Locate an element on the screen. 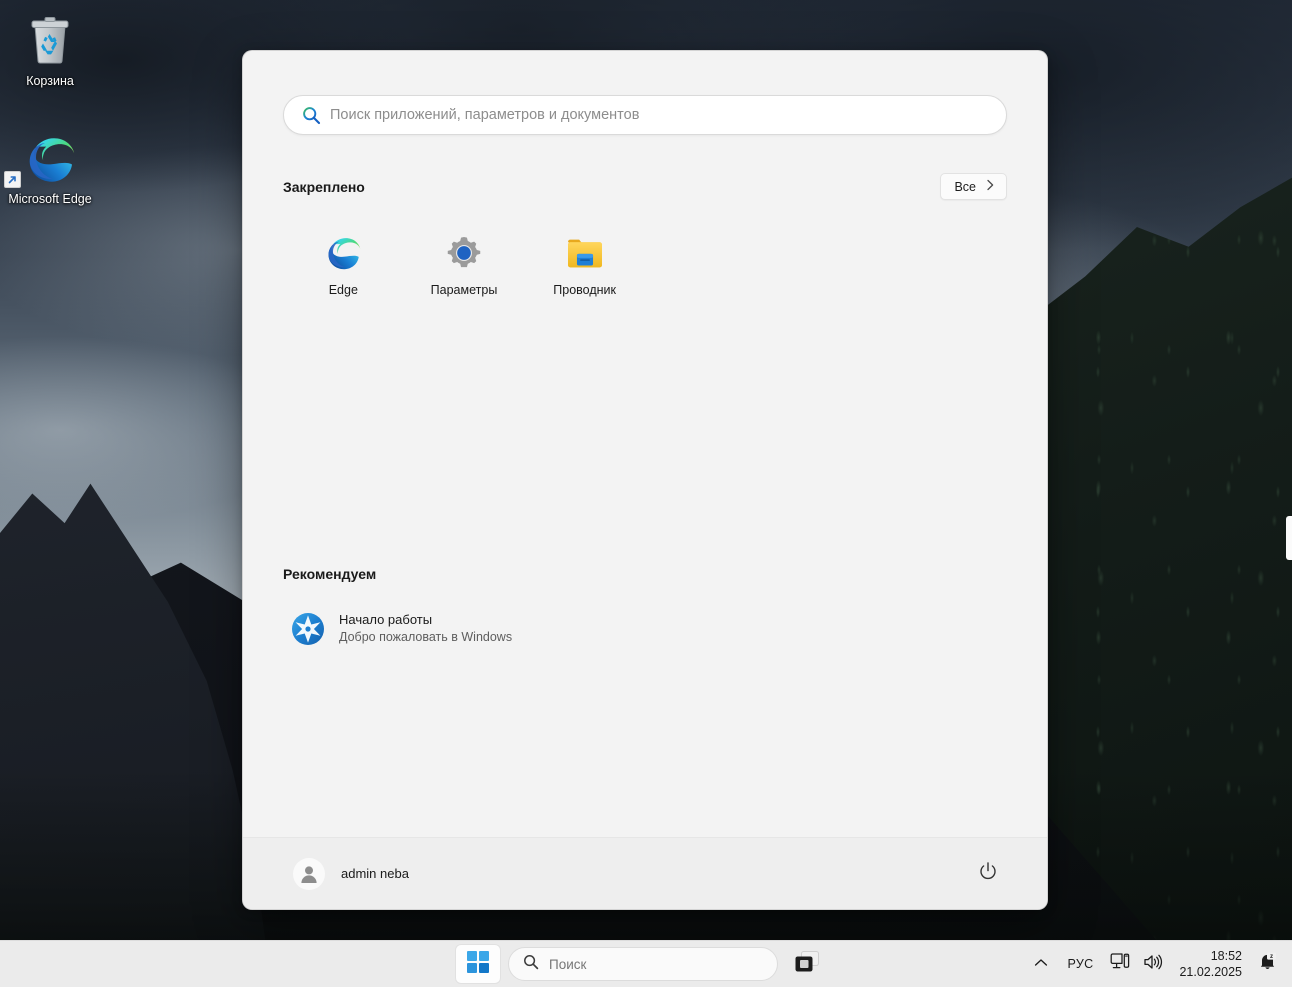 This screenshot has height=987, width=1292. all-apps-label: Все is located at coordinates (965, 186).